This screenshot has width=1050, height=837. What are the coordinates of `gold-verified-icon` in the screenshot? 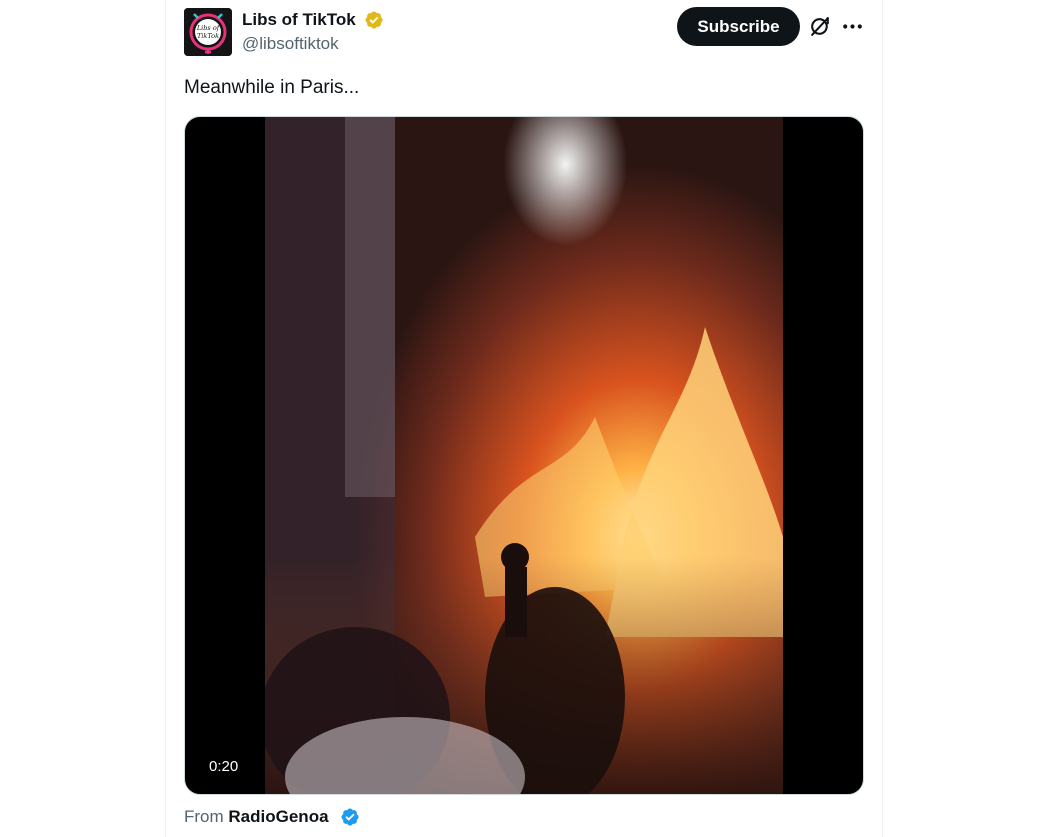 It's located at (374, 20).